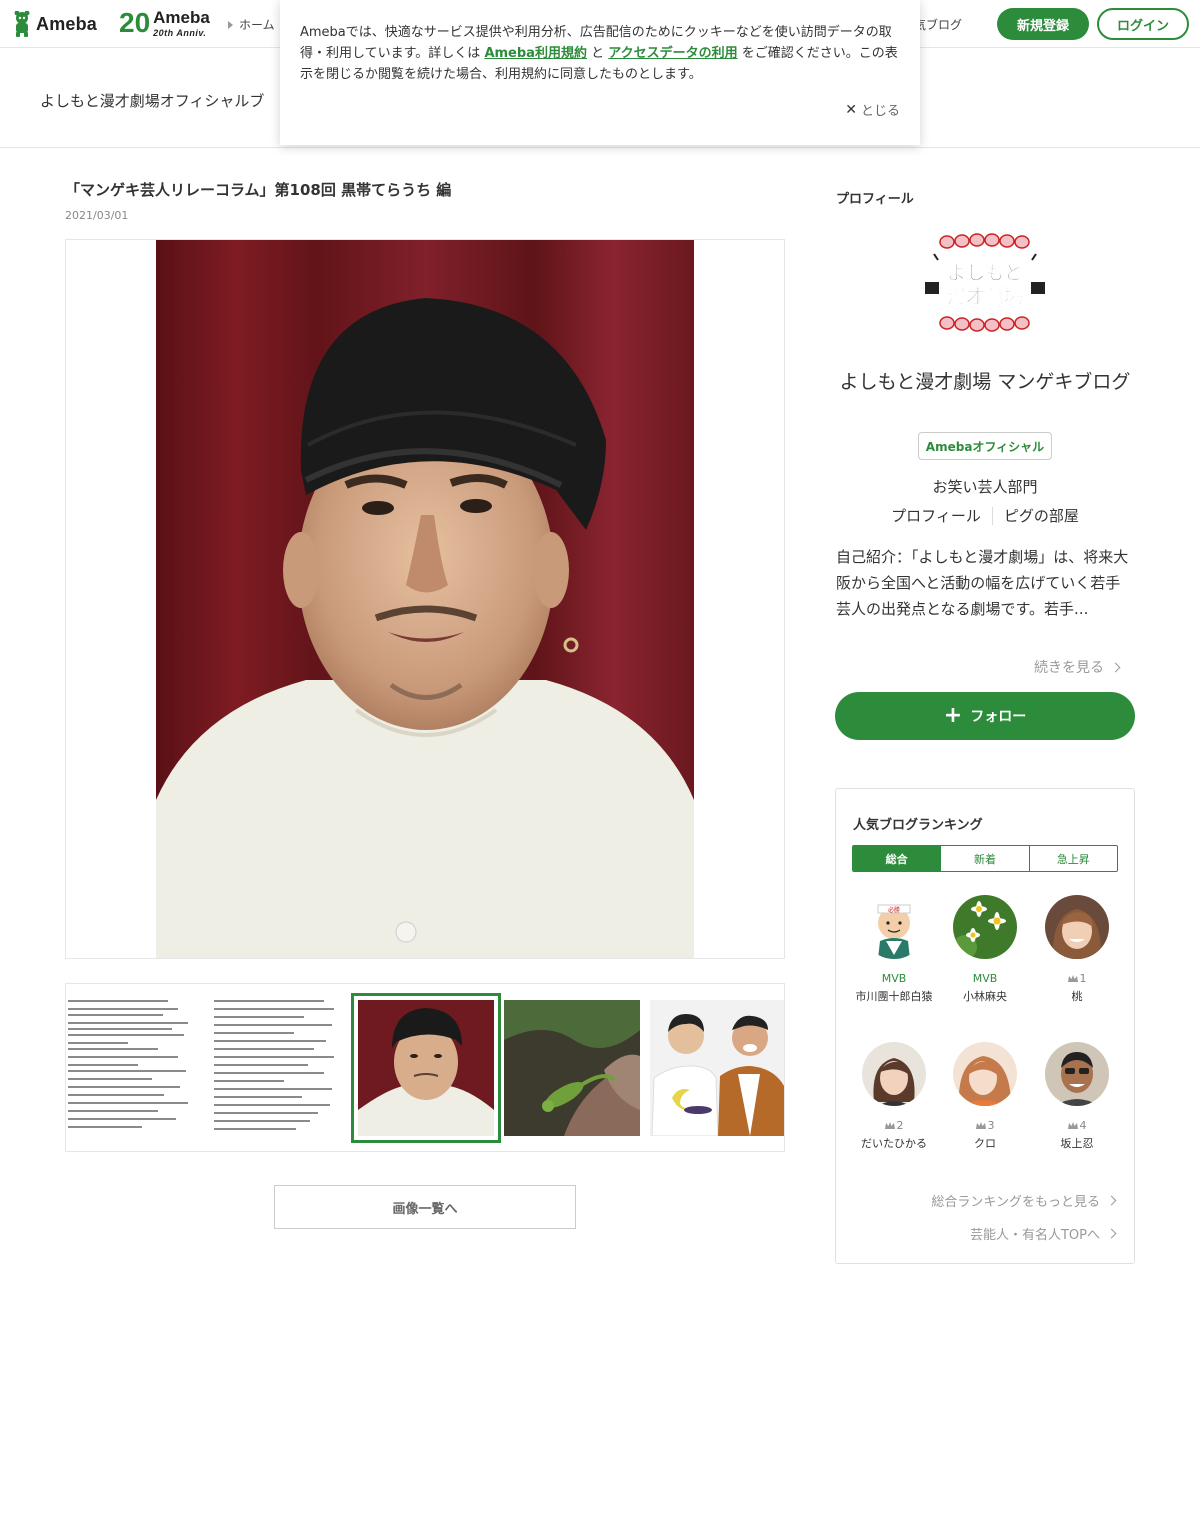 This screenshot has width=1200, height=1529. I want to click on anniversary-brand: Ameba, so click(181, 17).